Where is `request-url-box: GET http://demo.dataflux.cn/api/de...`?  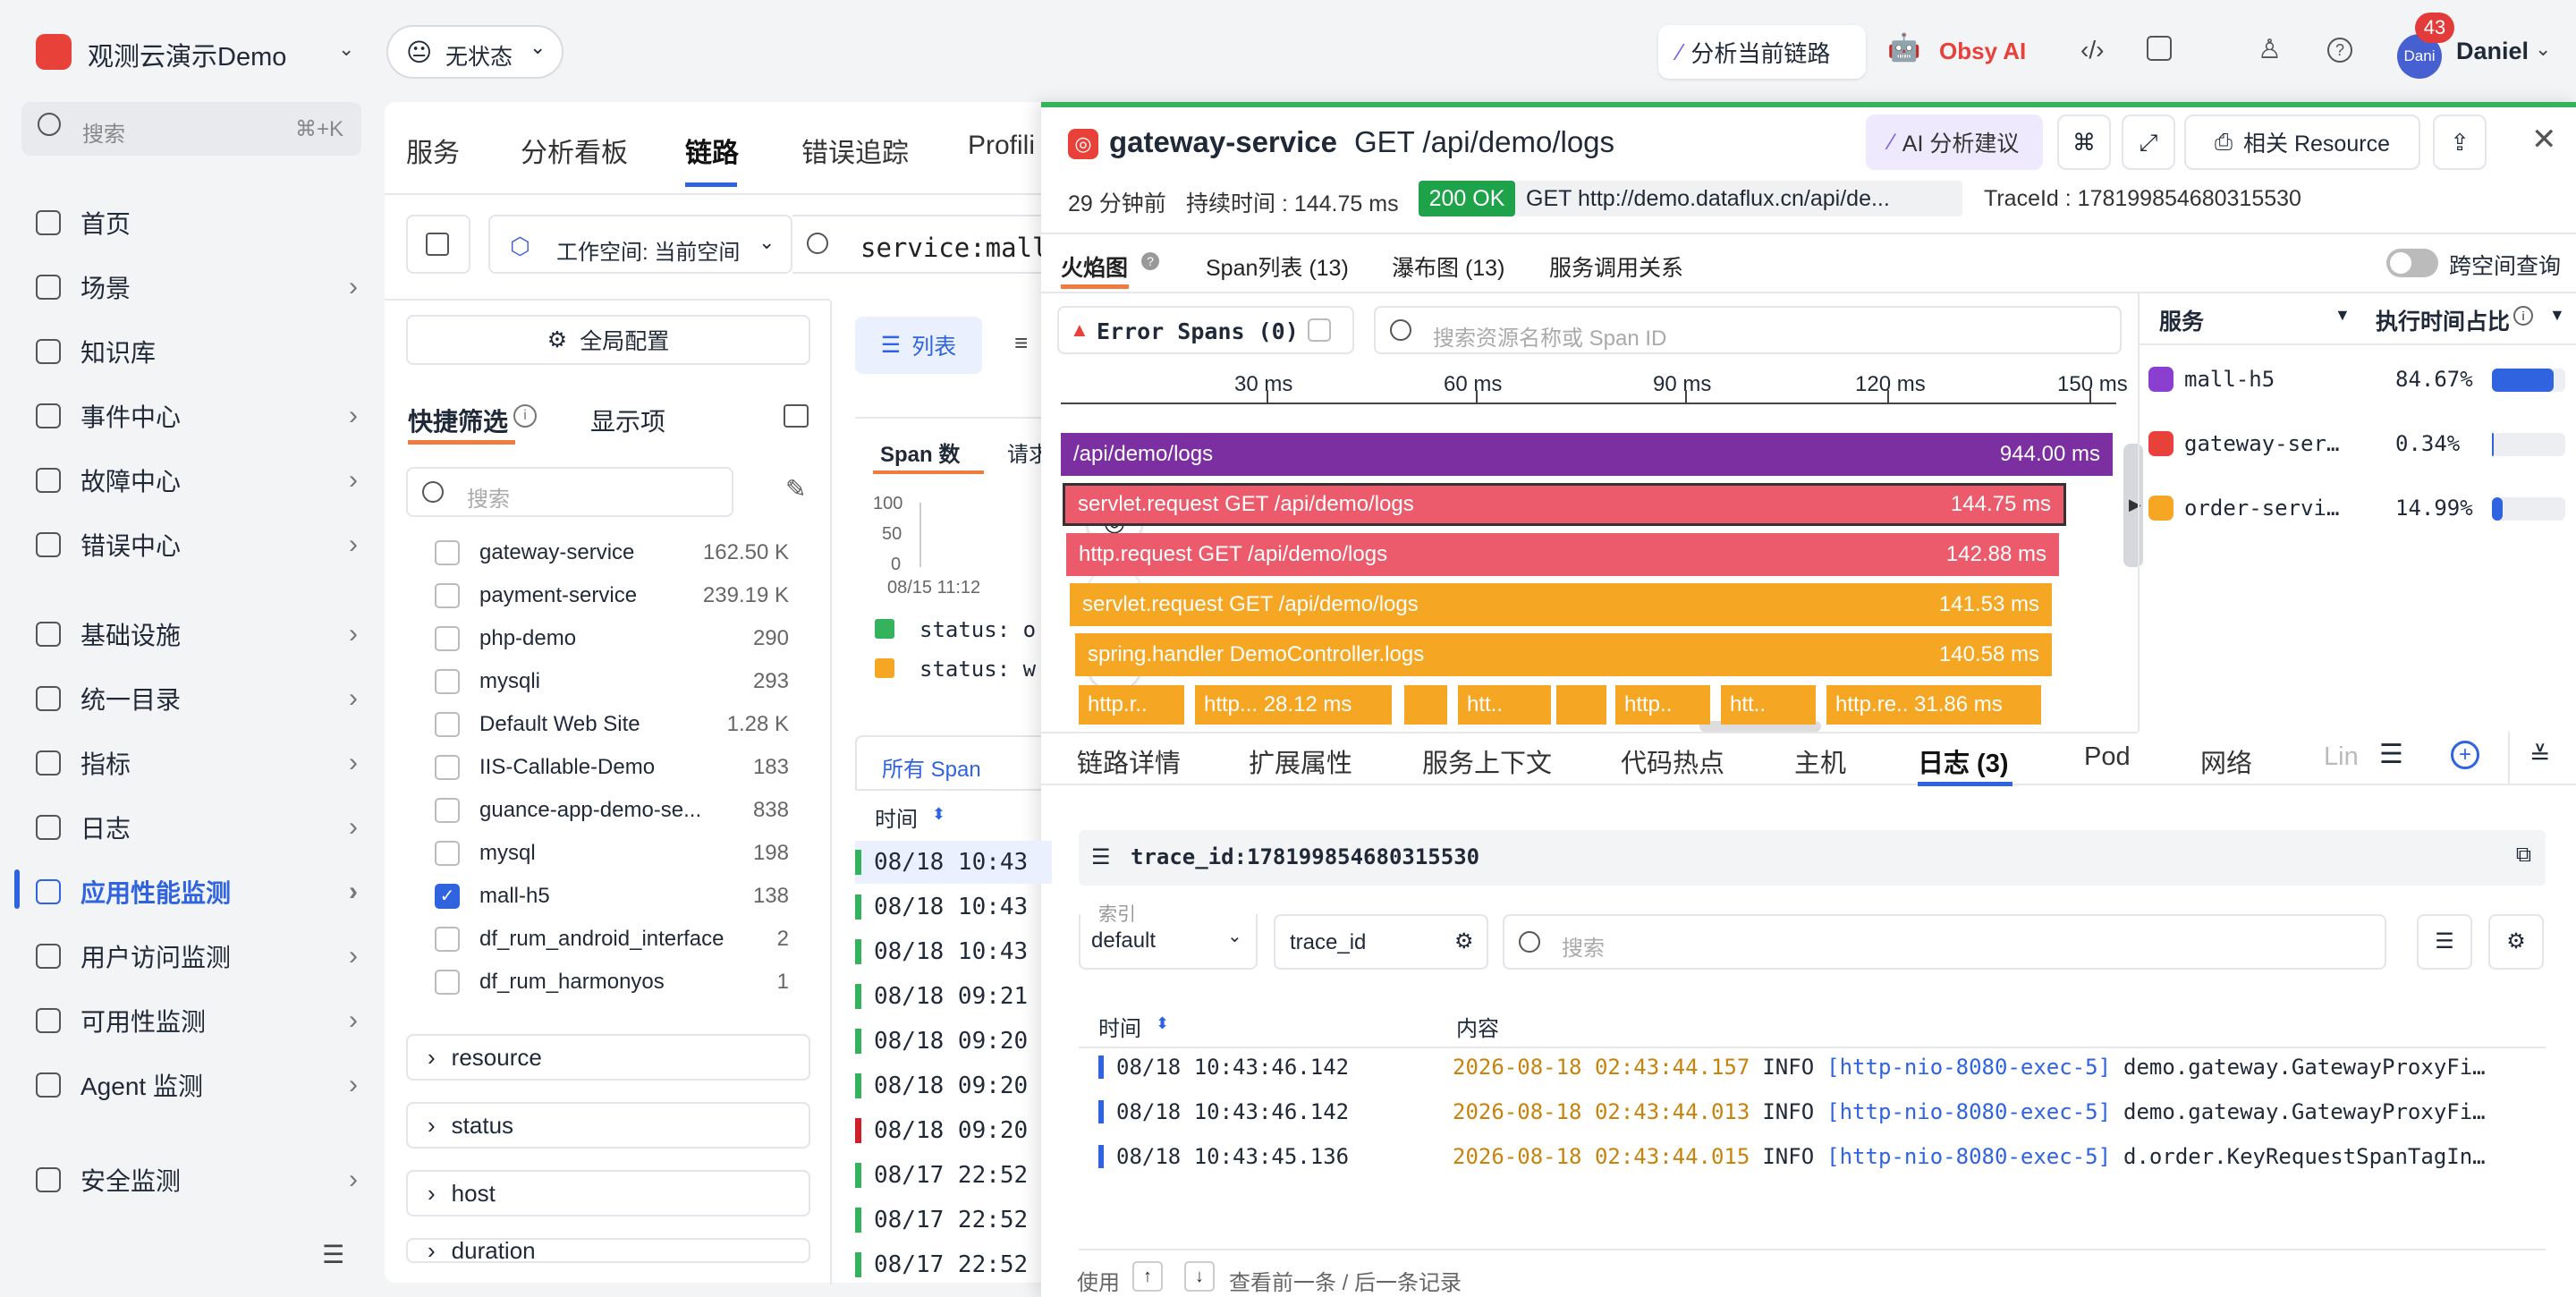
request-url-box: GET http://demo.dataflux.cn/api/de... is located at coordinates (1738, 198).